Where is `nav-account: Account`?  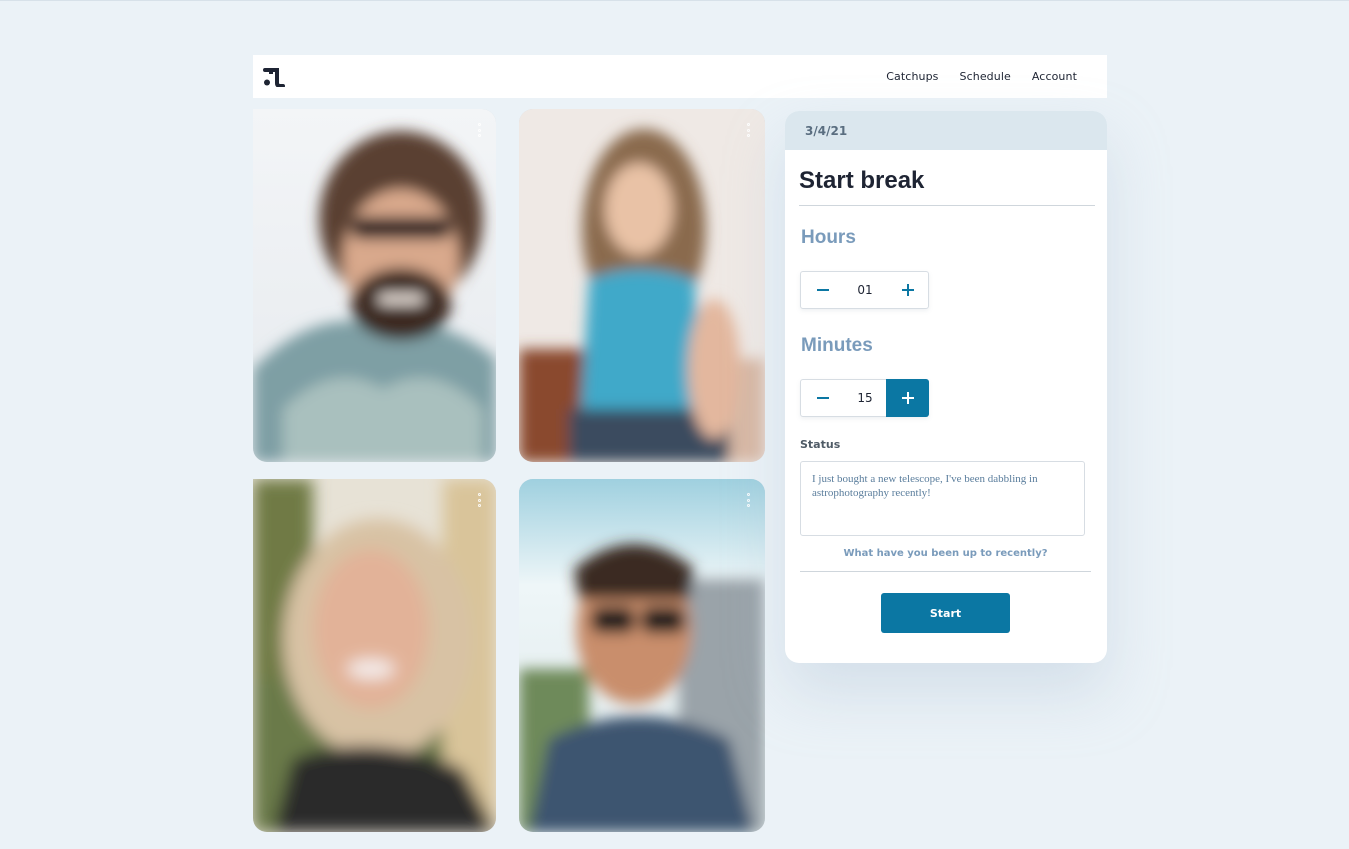 nav-account: Account is located at coordinates (1054, 76).